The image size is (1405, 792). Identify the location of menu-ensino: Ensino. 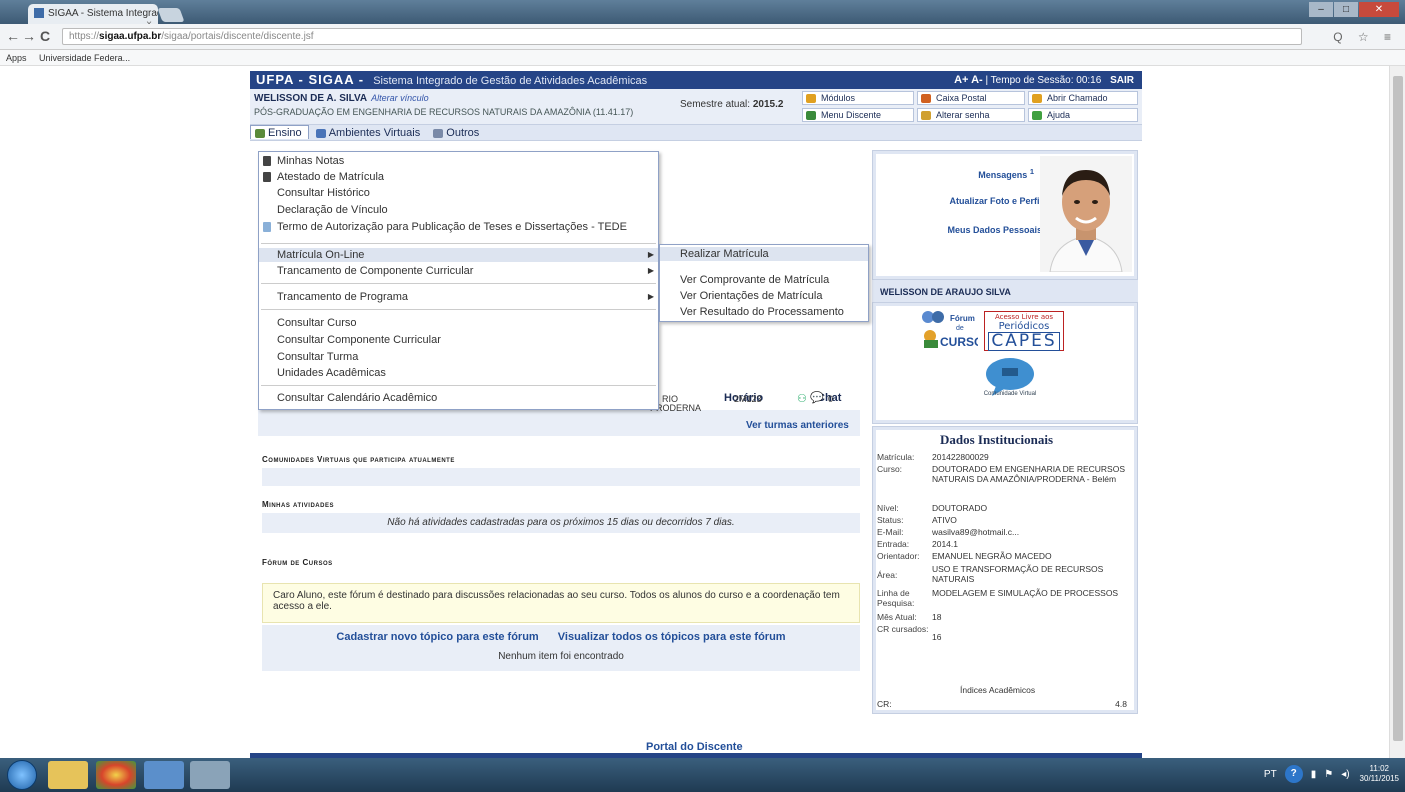
(279, 132).